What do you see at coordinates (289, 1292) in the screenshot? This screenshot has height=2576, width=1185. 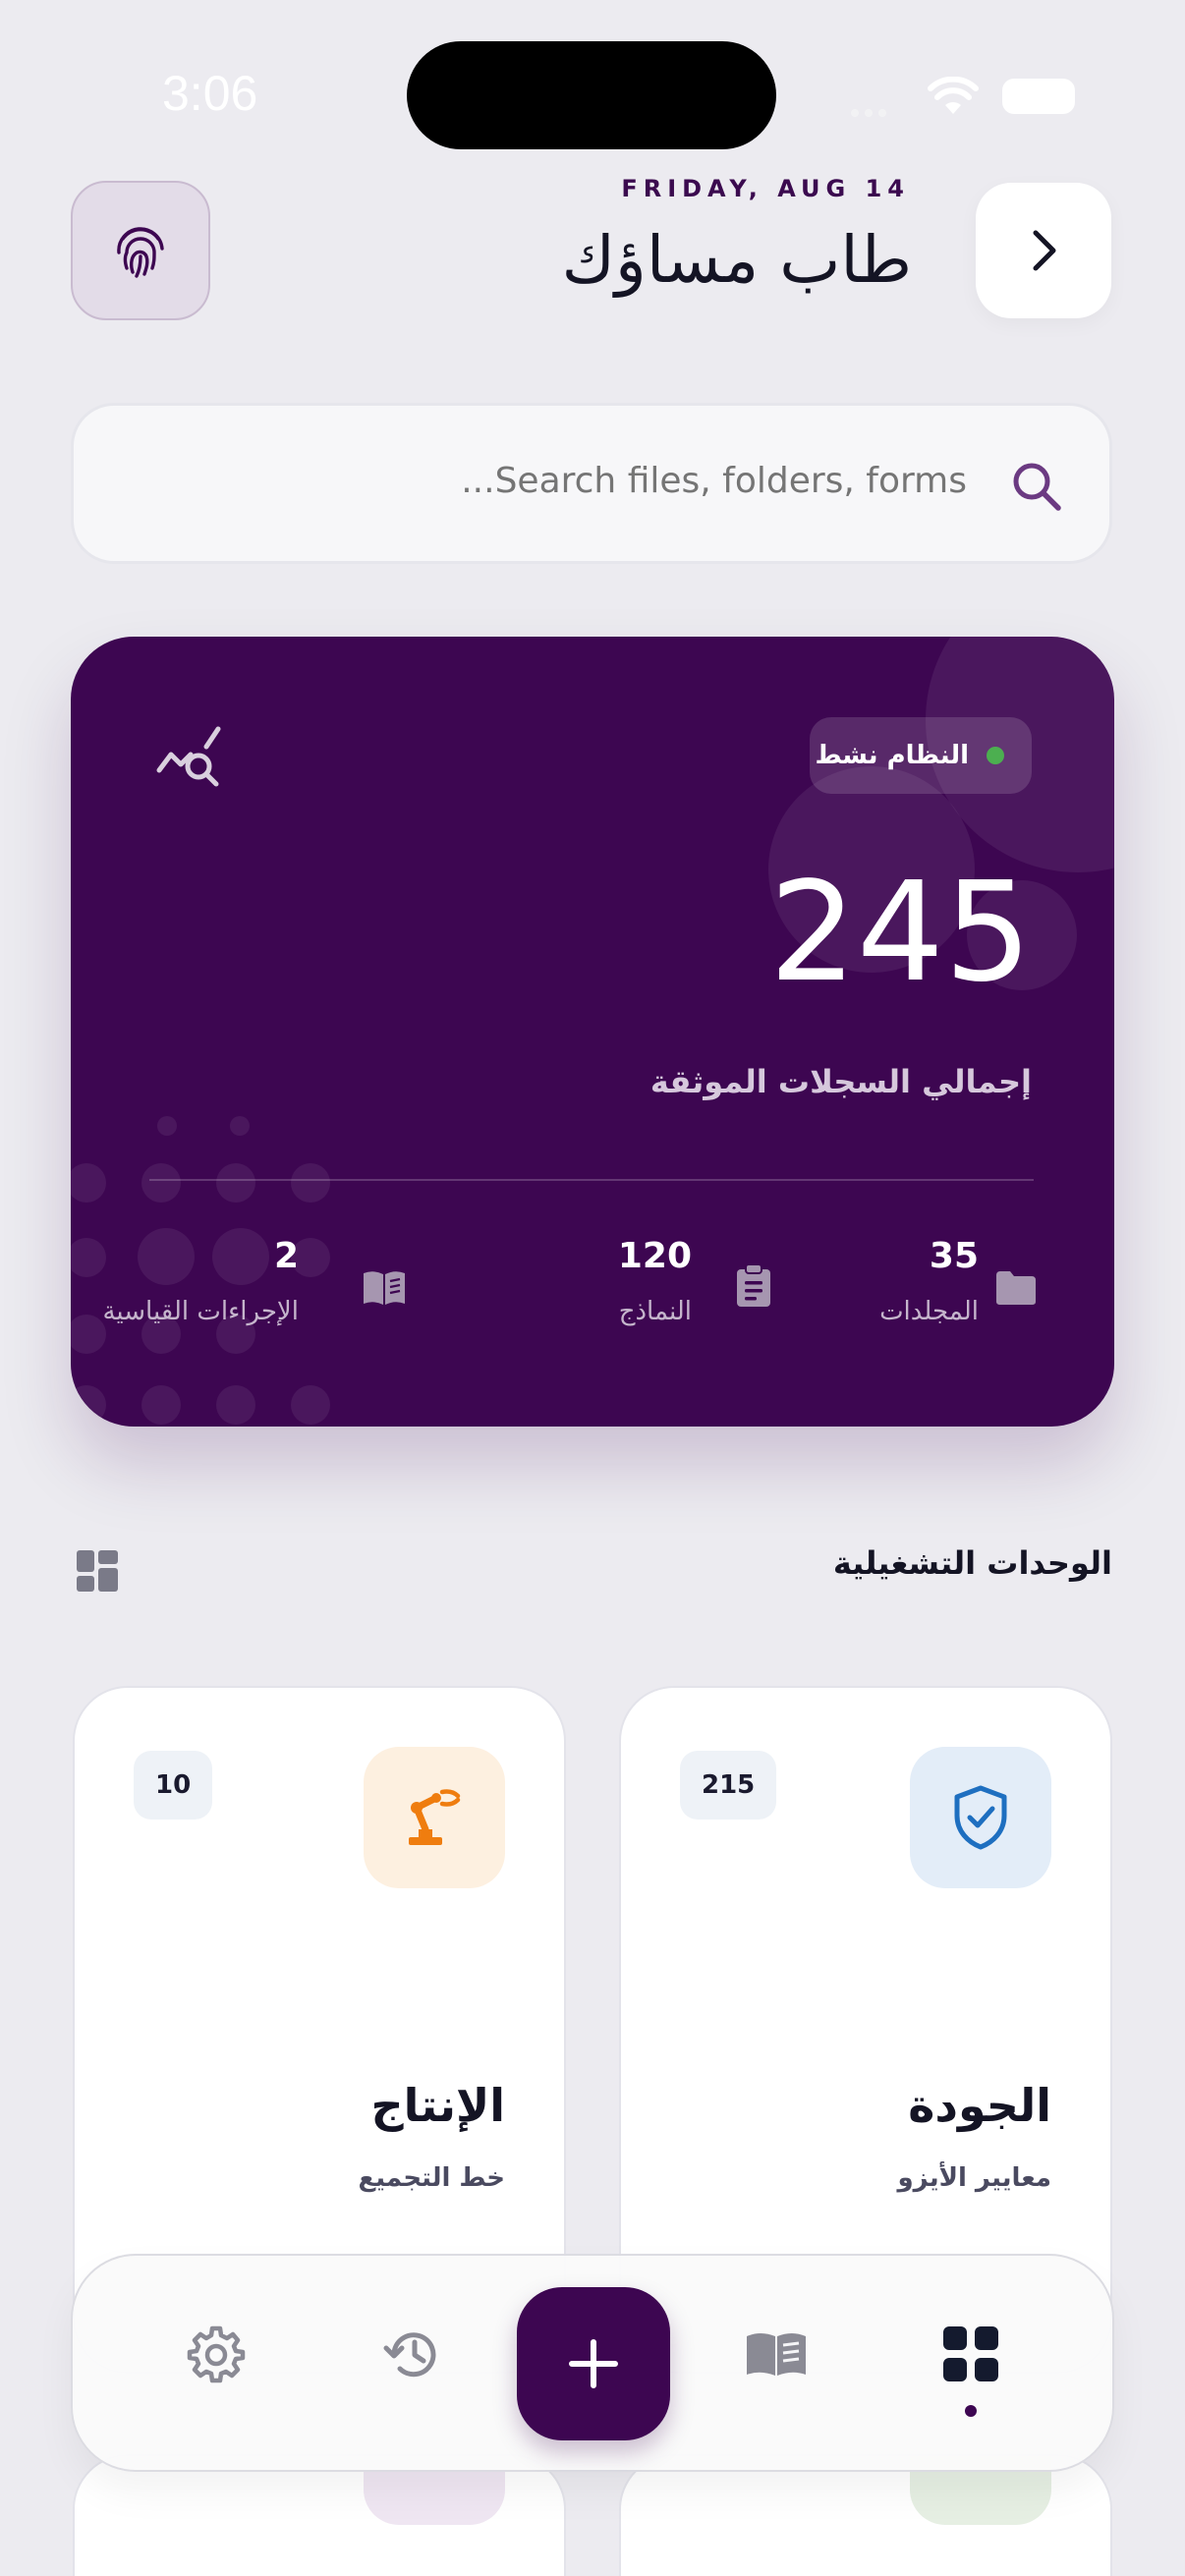 I see `stat-sops: 2 الإجراءات القياسية` at bounding box center [289, 1292].